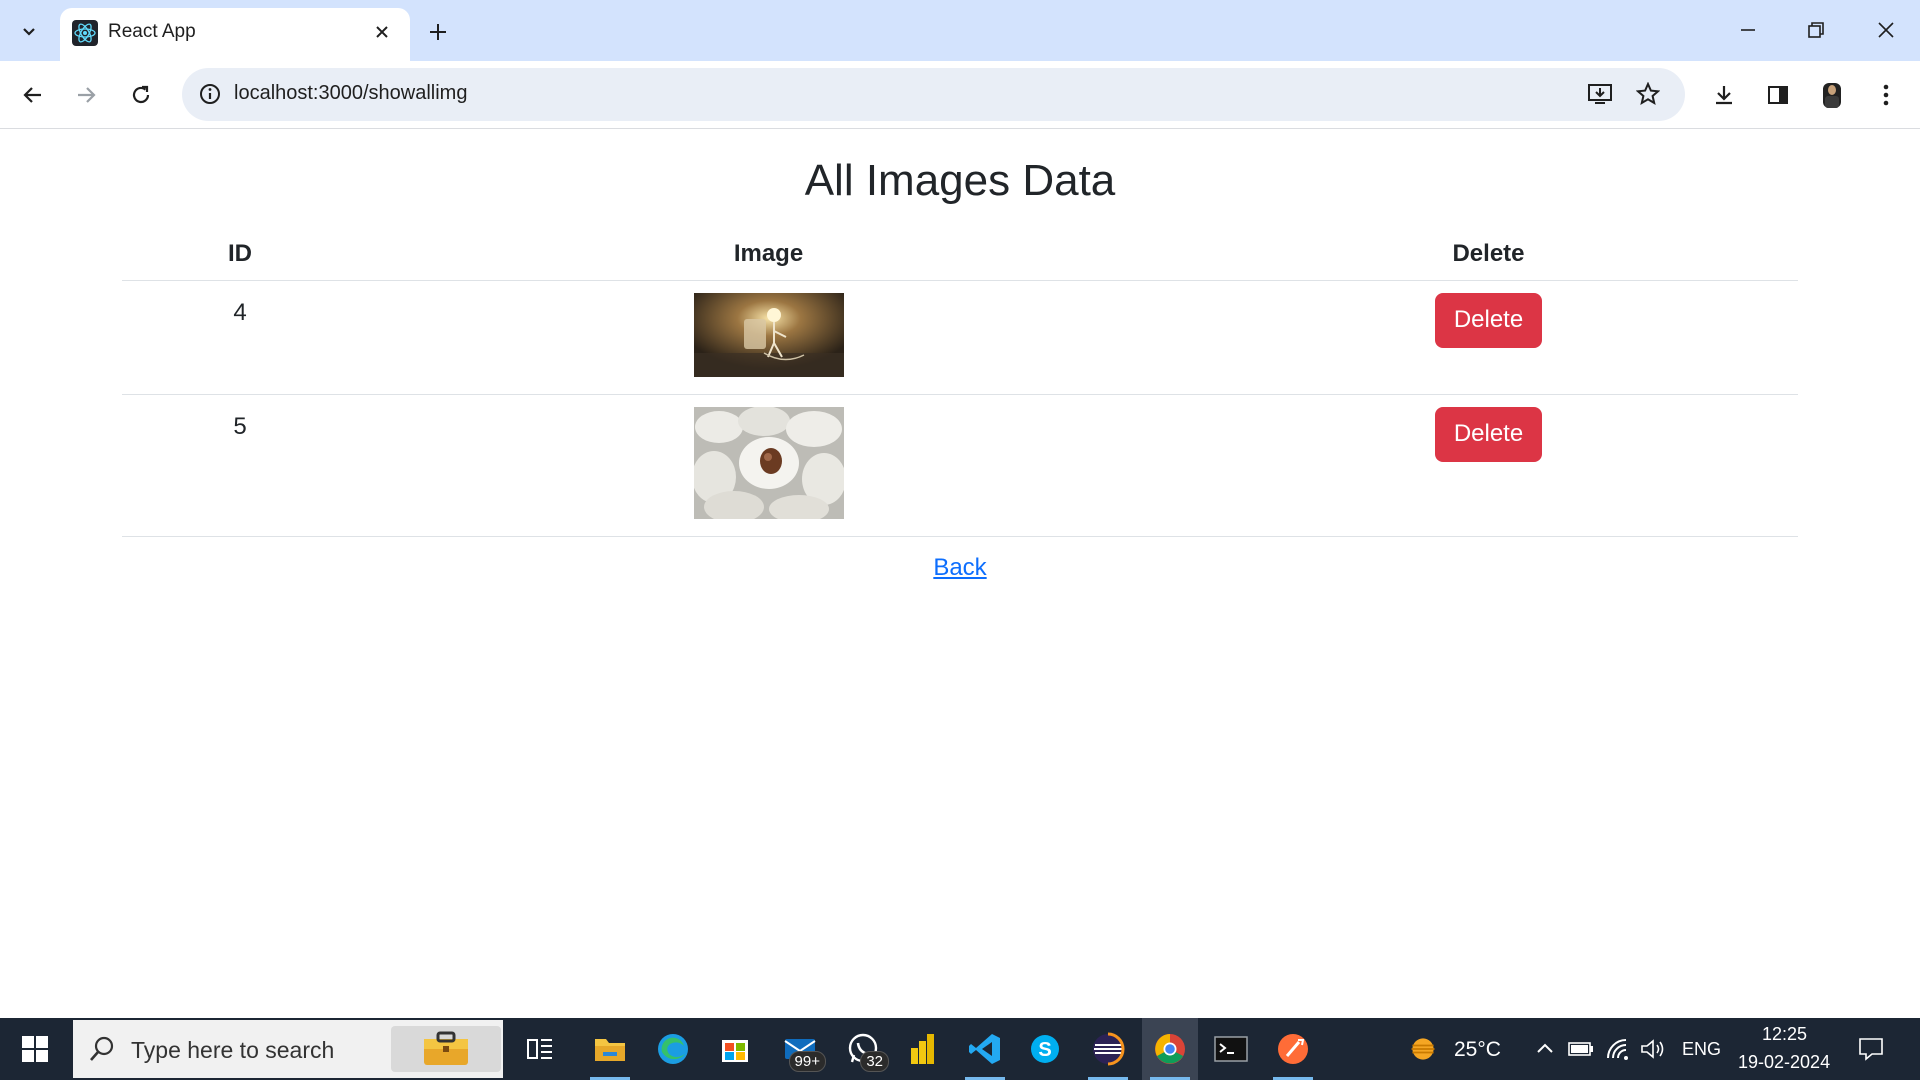  Describe the element at coordinates (1600, 94) in the screenshot. I see `install-app-icon` at that location.